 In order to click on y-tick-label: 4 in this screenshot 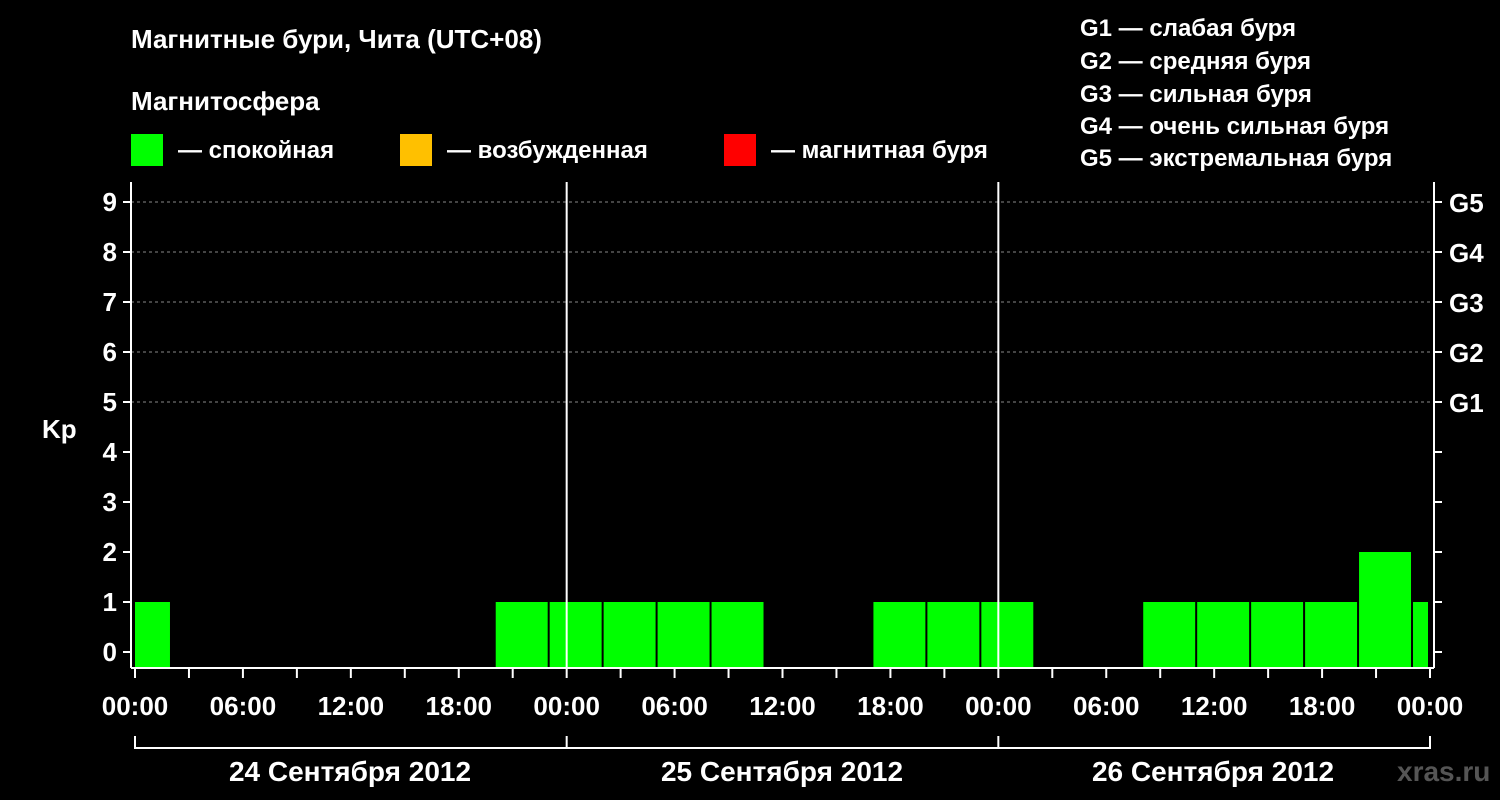, I will do `click(110, 452)`.